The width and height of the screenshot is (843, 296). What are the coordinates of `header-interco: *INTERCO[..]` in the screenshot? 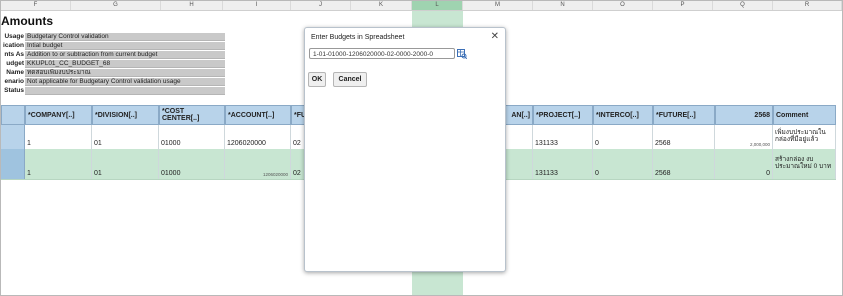 It's located at (623, 115).